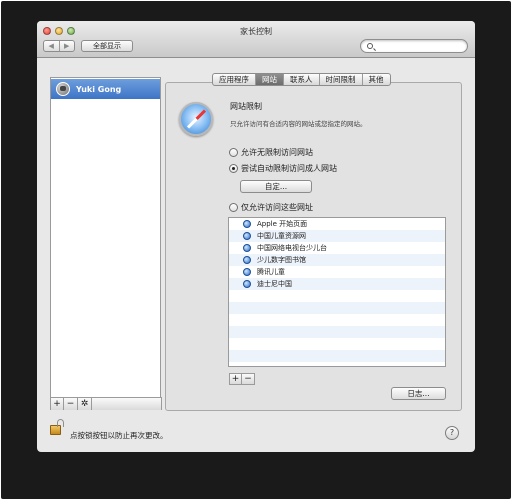 Image resolution: width=512 pixels, height=502 pixels. I want to click on site-list-toolbar: + −, so click(242, 379).